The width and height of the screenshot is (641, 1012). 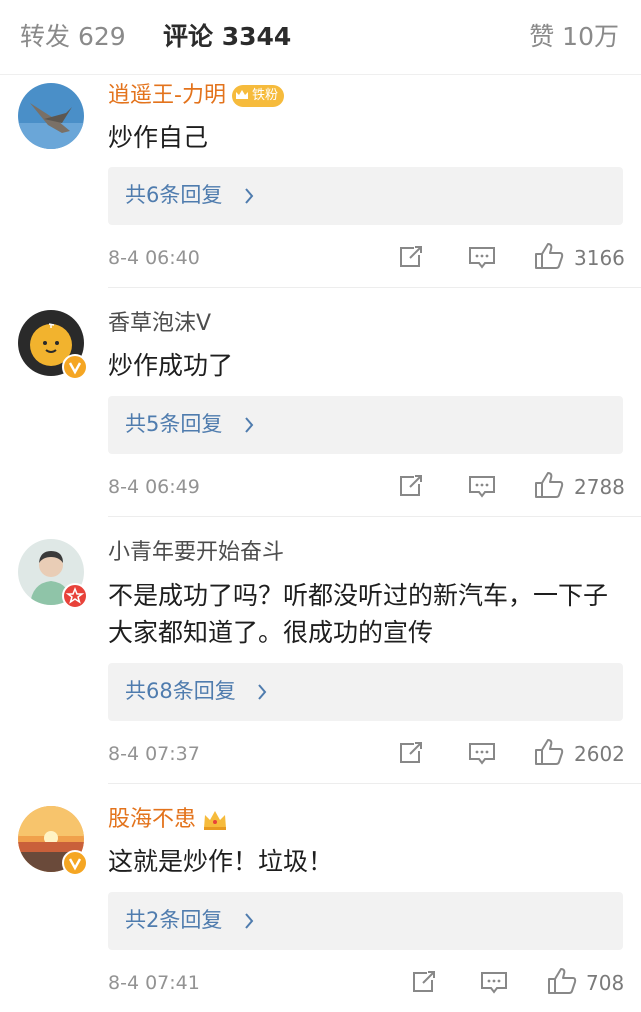 What do you see at coordinates (365, 692) in the screenshot?
I see `replies-button: 共68条回复` at bounding box center [365, 692].